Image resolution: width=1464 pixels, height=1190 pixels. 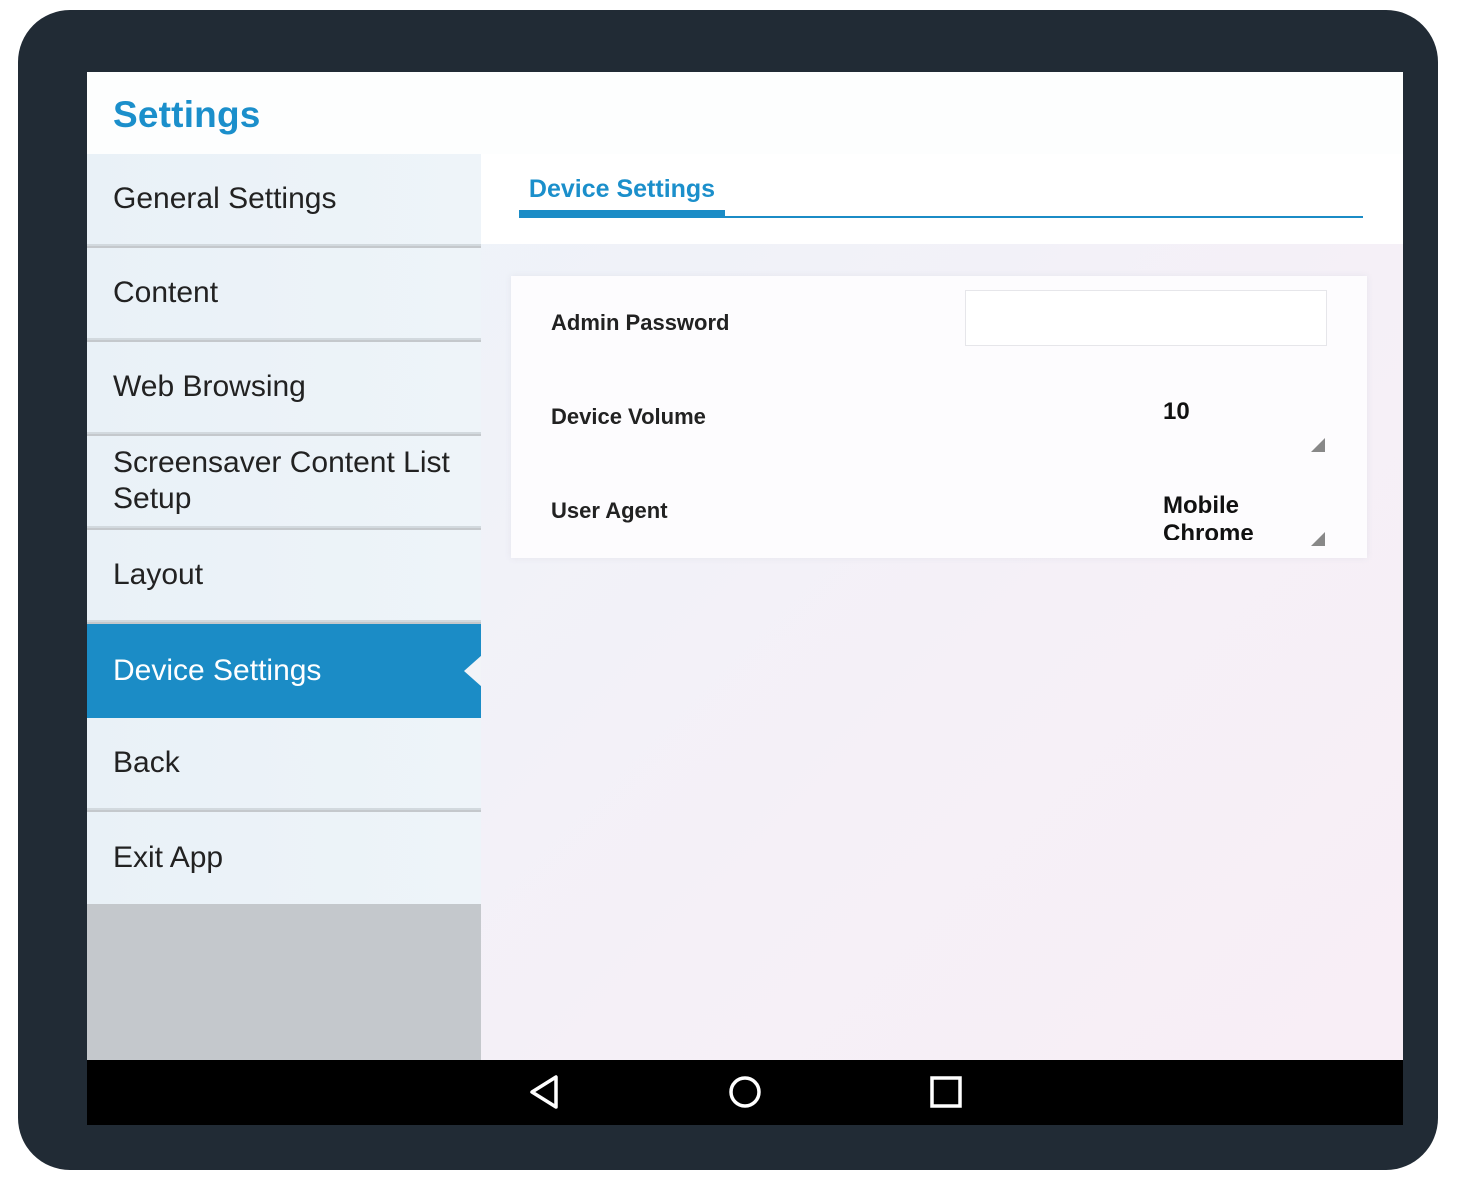 I want to click on square-recents-icon, so click(x=946, y=1092).